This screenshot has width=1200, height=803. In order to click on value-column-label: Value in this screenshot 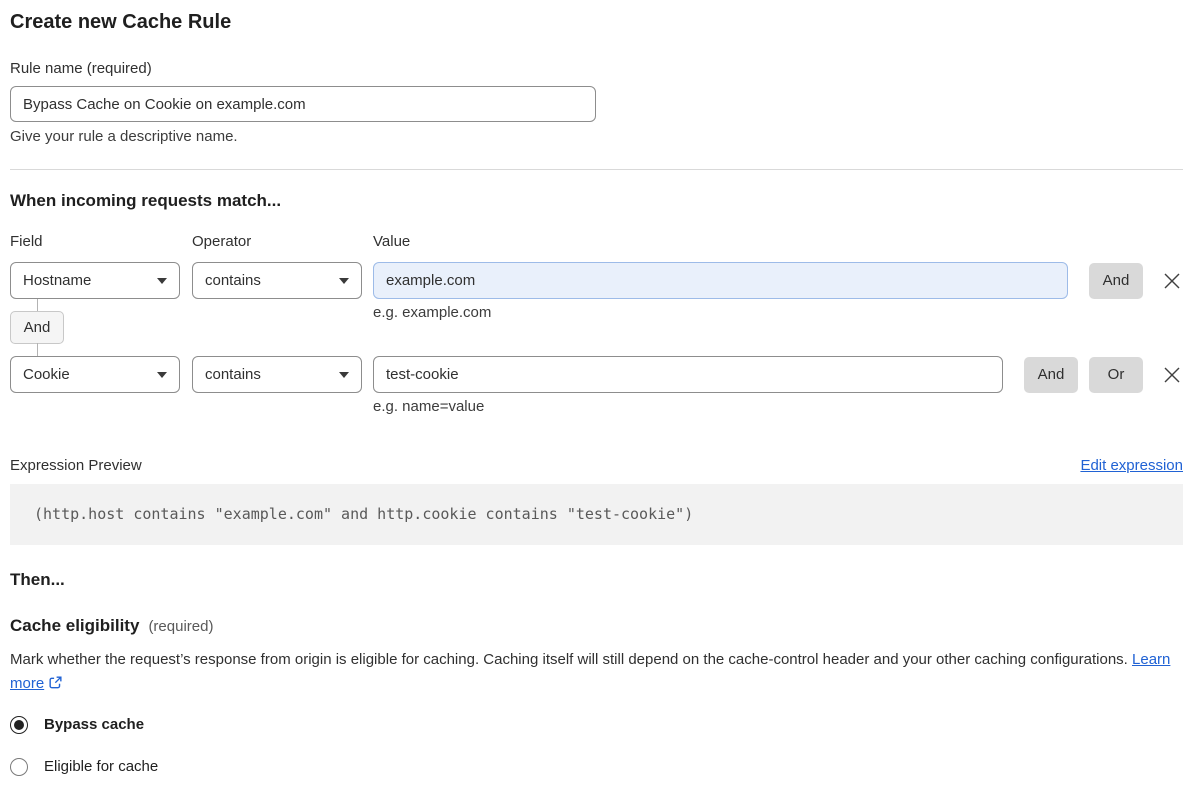, I will do `click(392, 241)`.